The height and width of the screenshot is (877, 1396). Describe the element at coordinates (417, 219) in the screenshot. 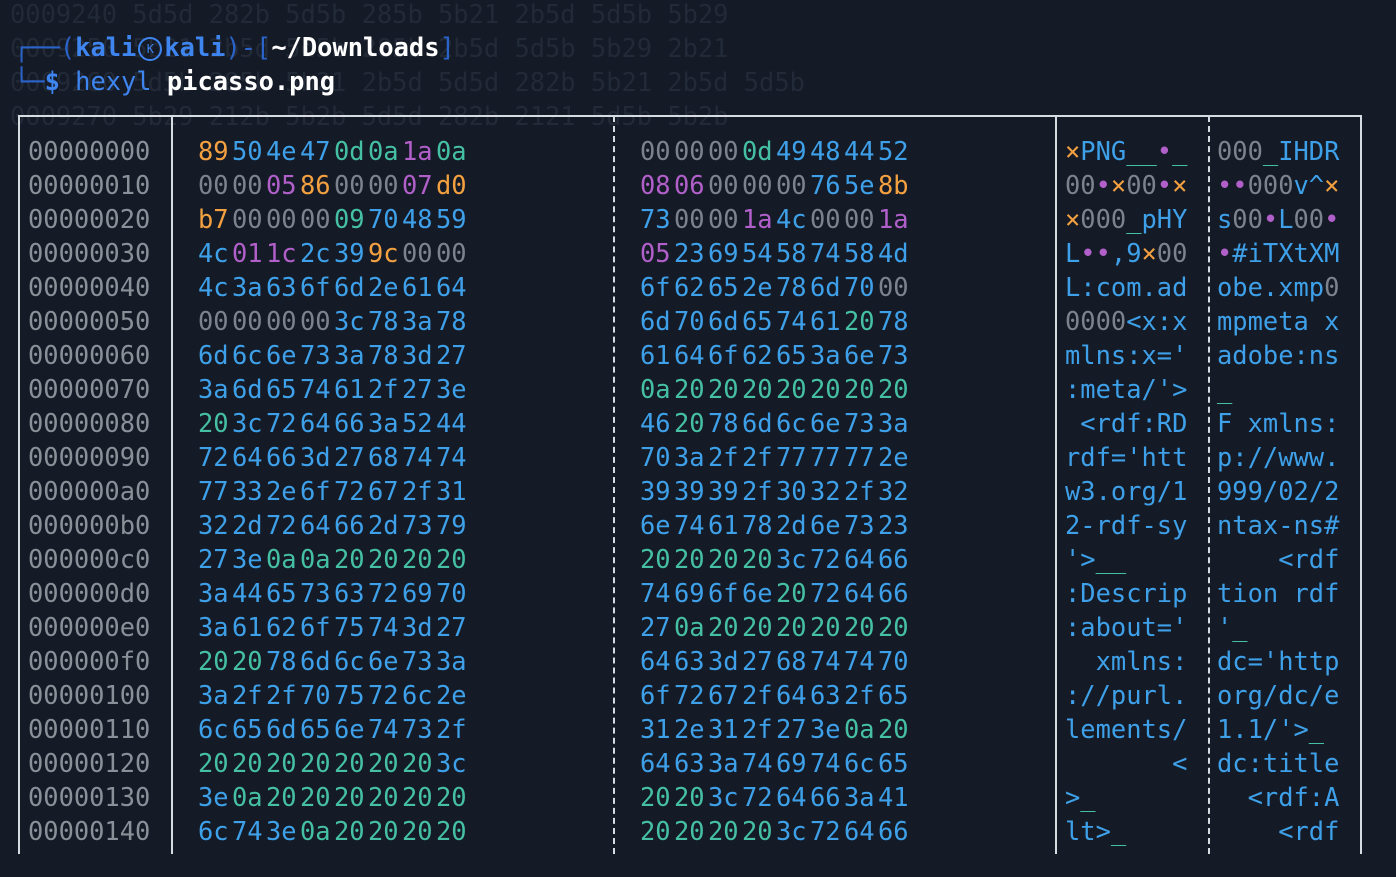

I see `hex-byte: 48` at that location.